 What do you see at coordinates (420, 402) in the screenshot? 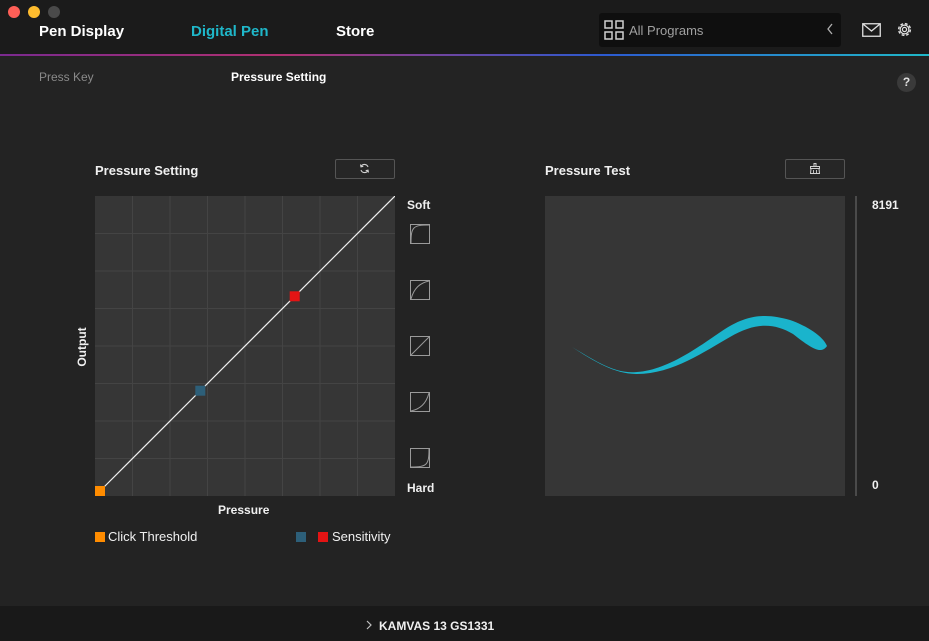
I see `curve-hard-1-icon` at bounding box center [420, 402].